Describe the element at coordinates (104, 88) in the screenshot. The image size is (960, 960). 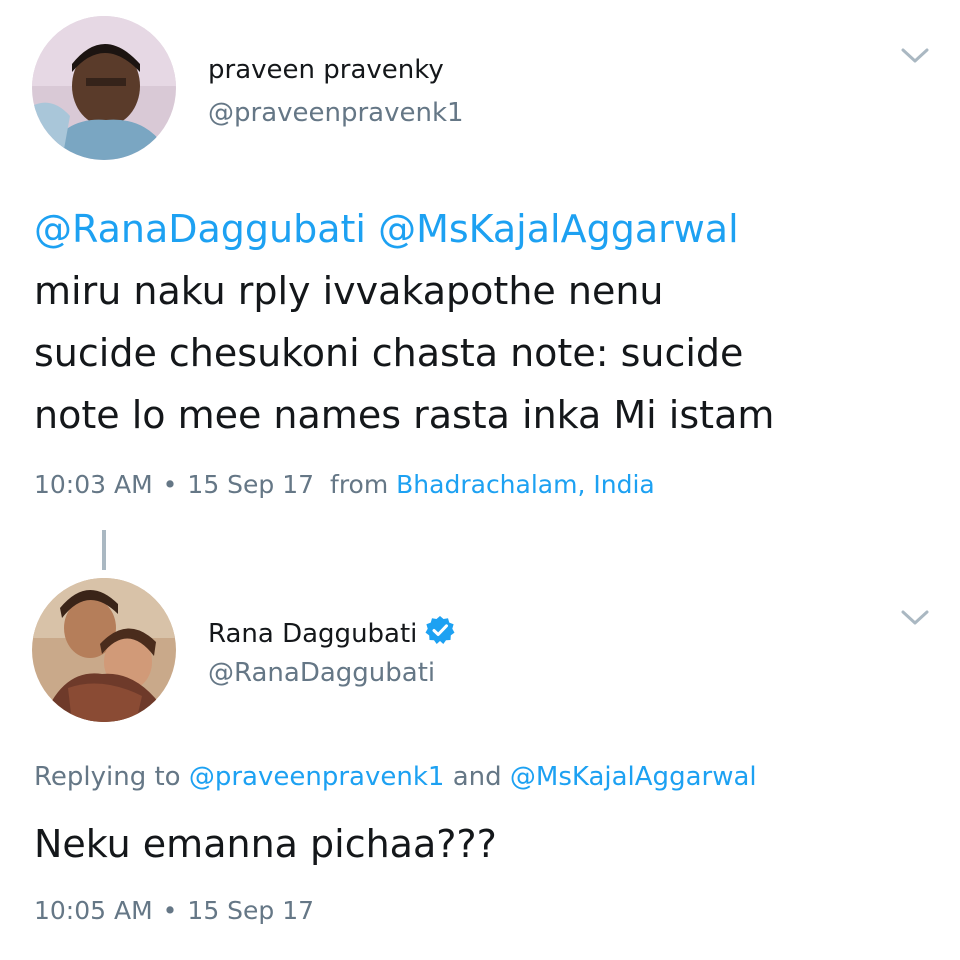
I see `avatar-praveen` at that location.